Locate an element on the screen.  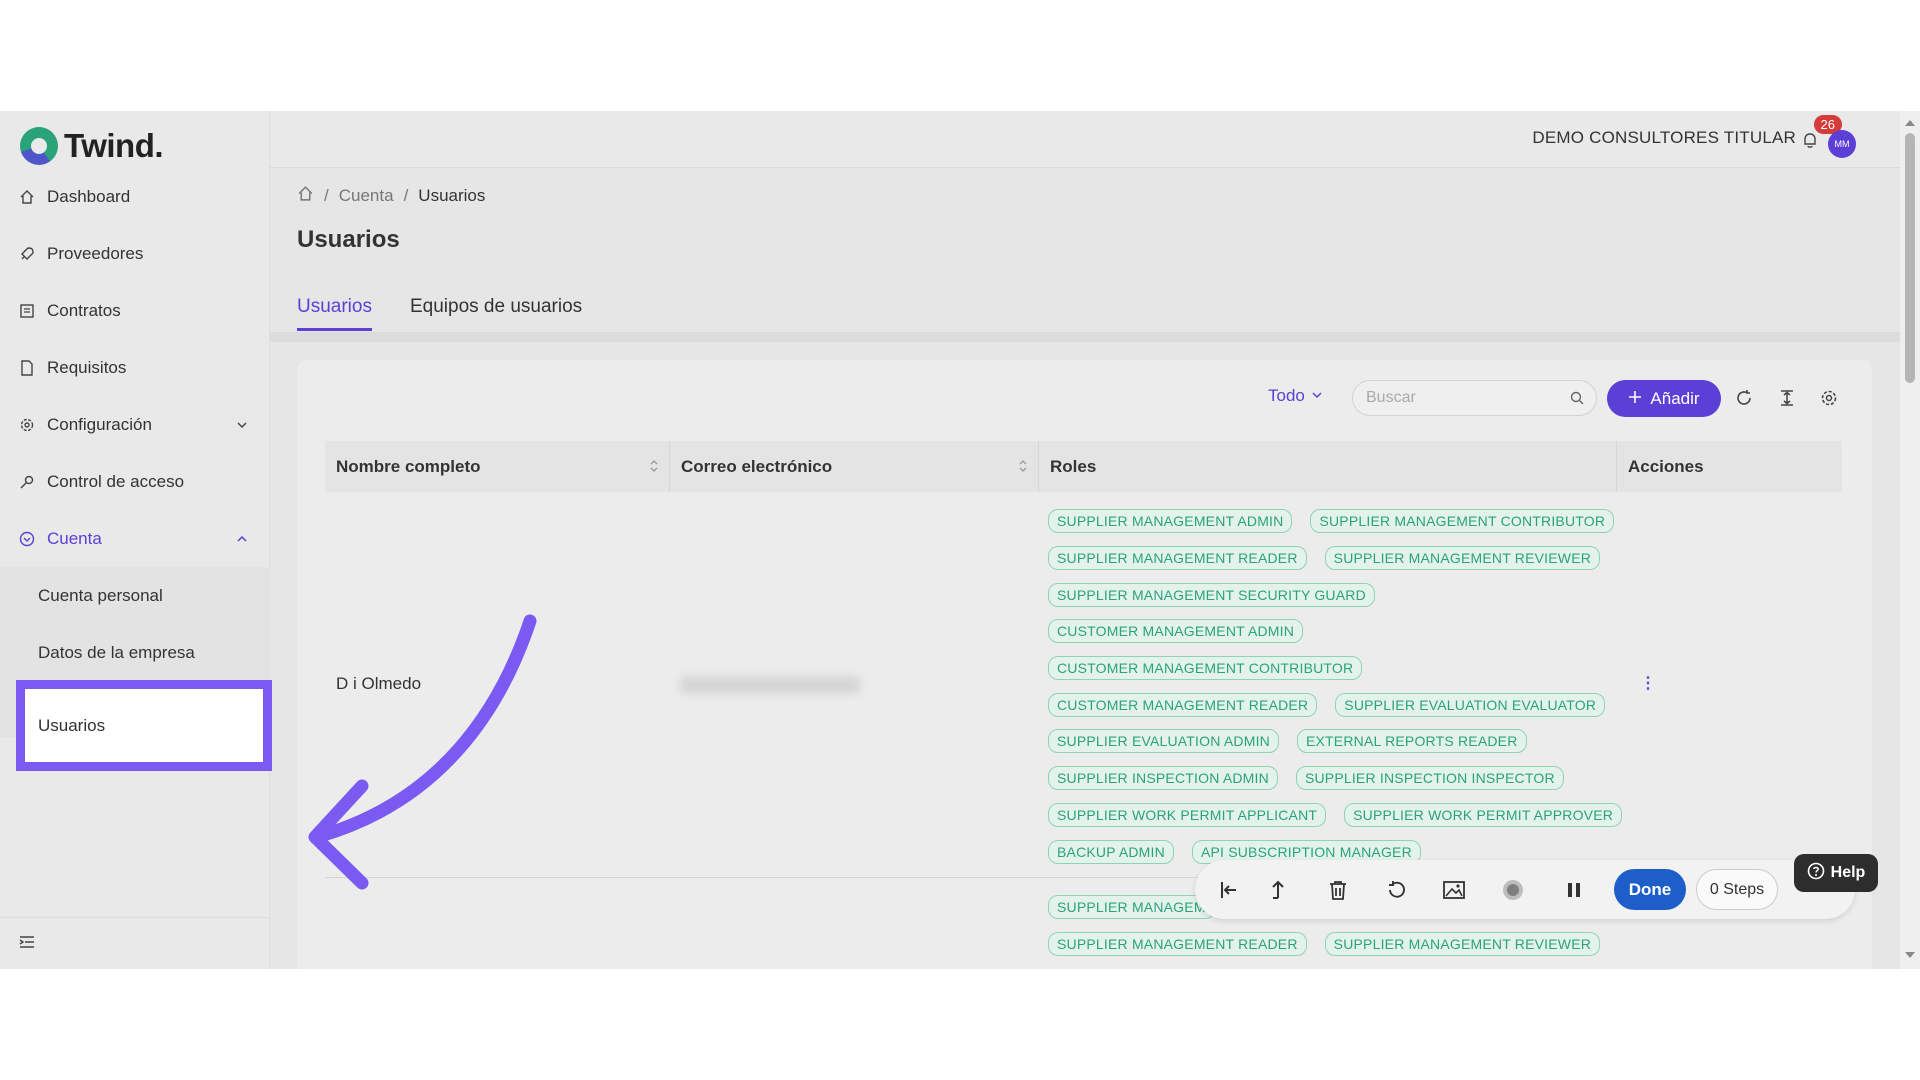
organization-name: DEMO CONSULTORES TITULAR is located at coordinates (1664, 138).